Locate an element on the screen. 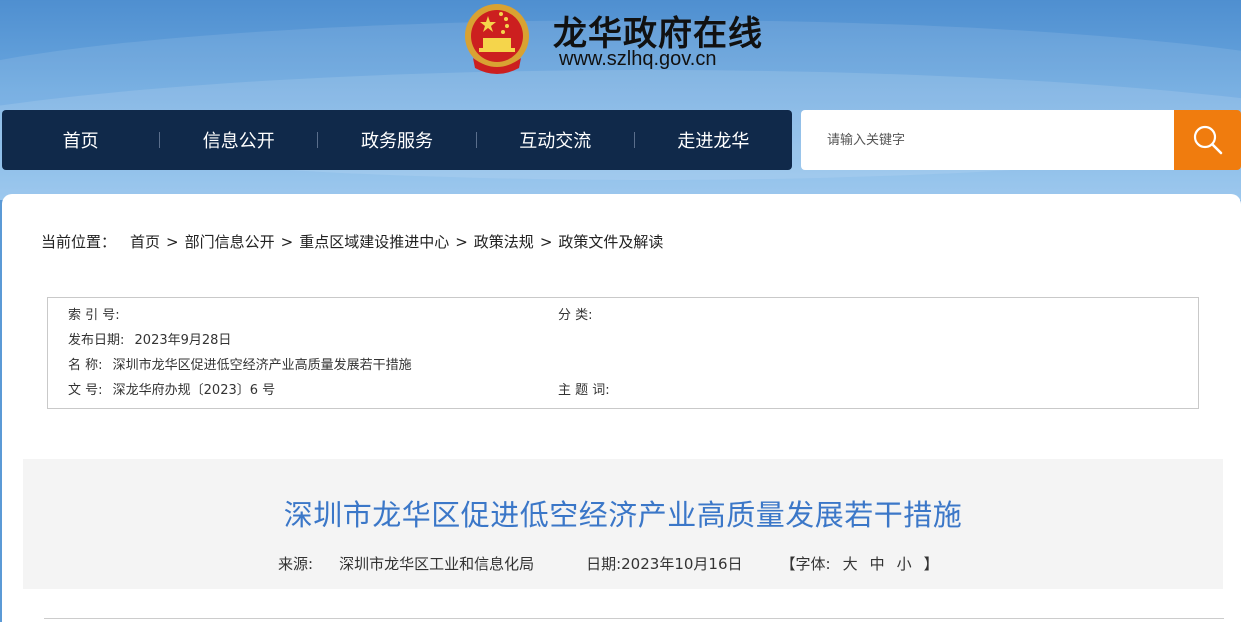 The width and height of the screenshot is (1241, 622). font-size-small-button: 小 is located at coordinates (904, 563).